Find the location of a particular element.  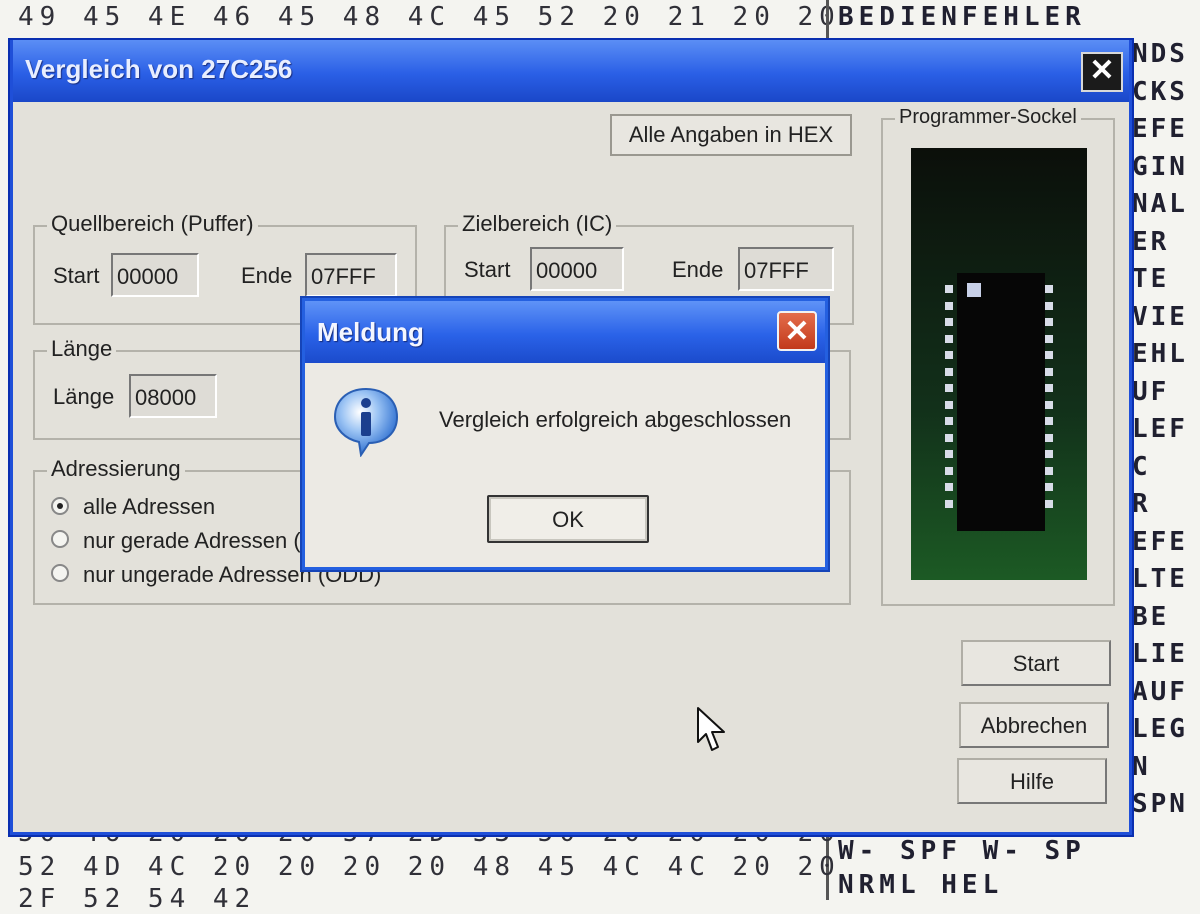

message-box-title: Meldung is located at coordinates (370, 332).